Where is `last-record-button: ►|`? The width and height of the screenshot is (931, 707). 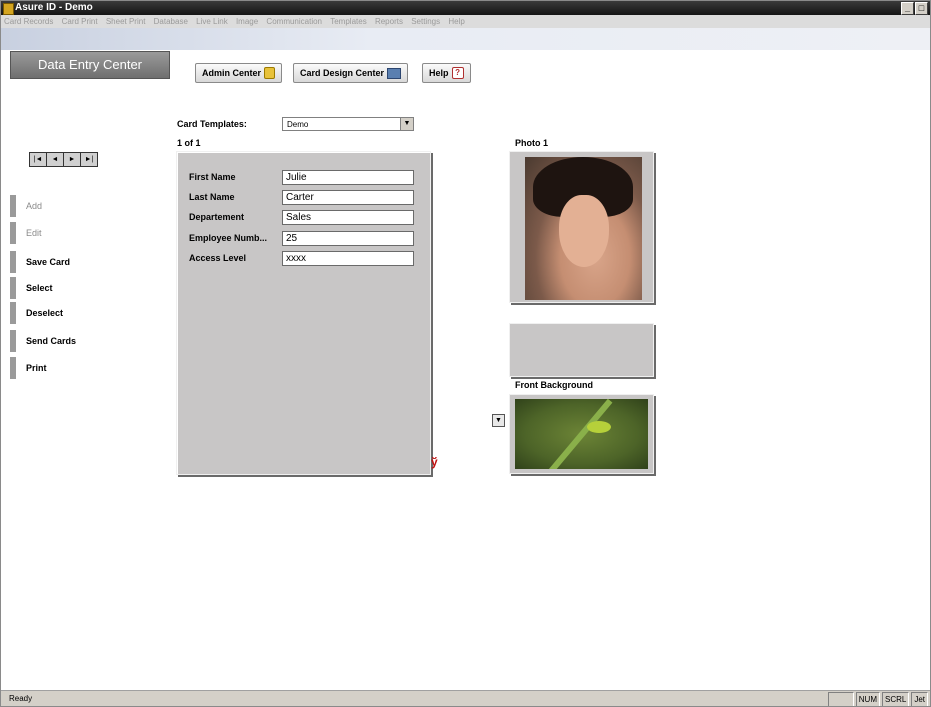
last-record-button: ►| is located at coordinates (89, 159).